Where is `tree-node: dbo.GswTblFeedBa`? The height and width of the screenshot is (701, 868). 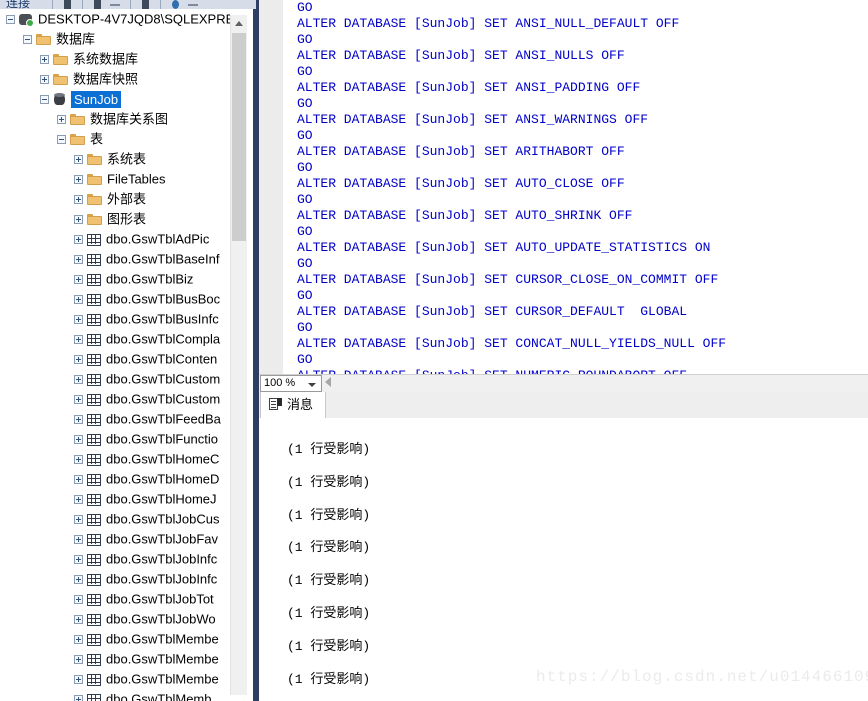
tree-node: dbo.GswTblFeedBa is located at coordinates (115, 419).